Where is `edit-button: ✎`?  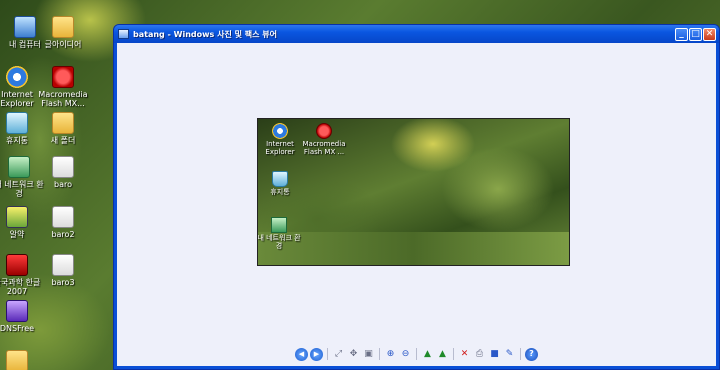 edit-button: ✎ is located at coordinates (509, 354).